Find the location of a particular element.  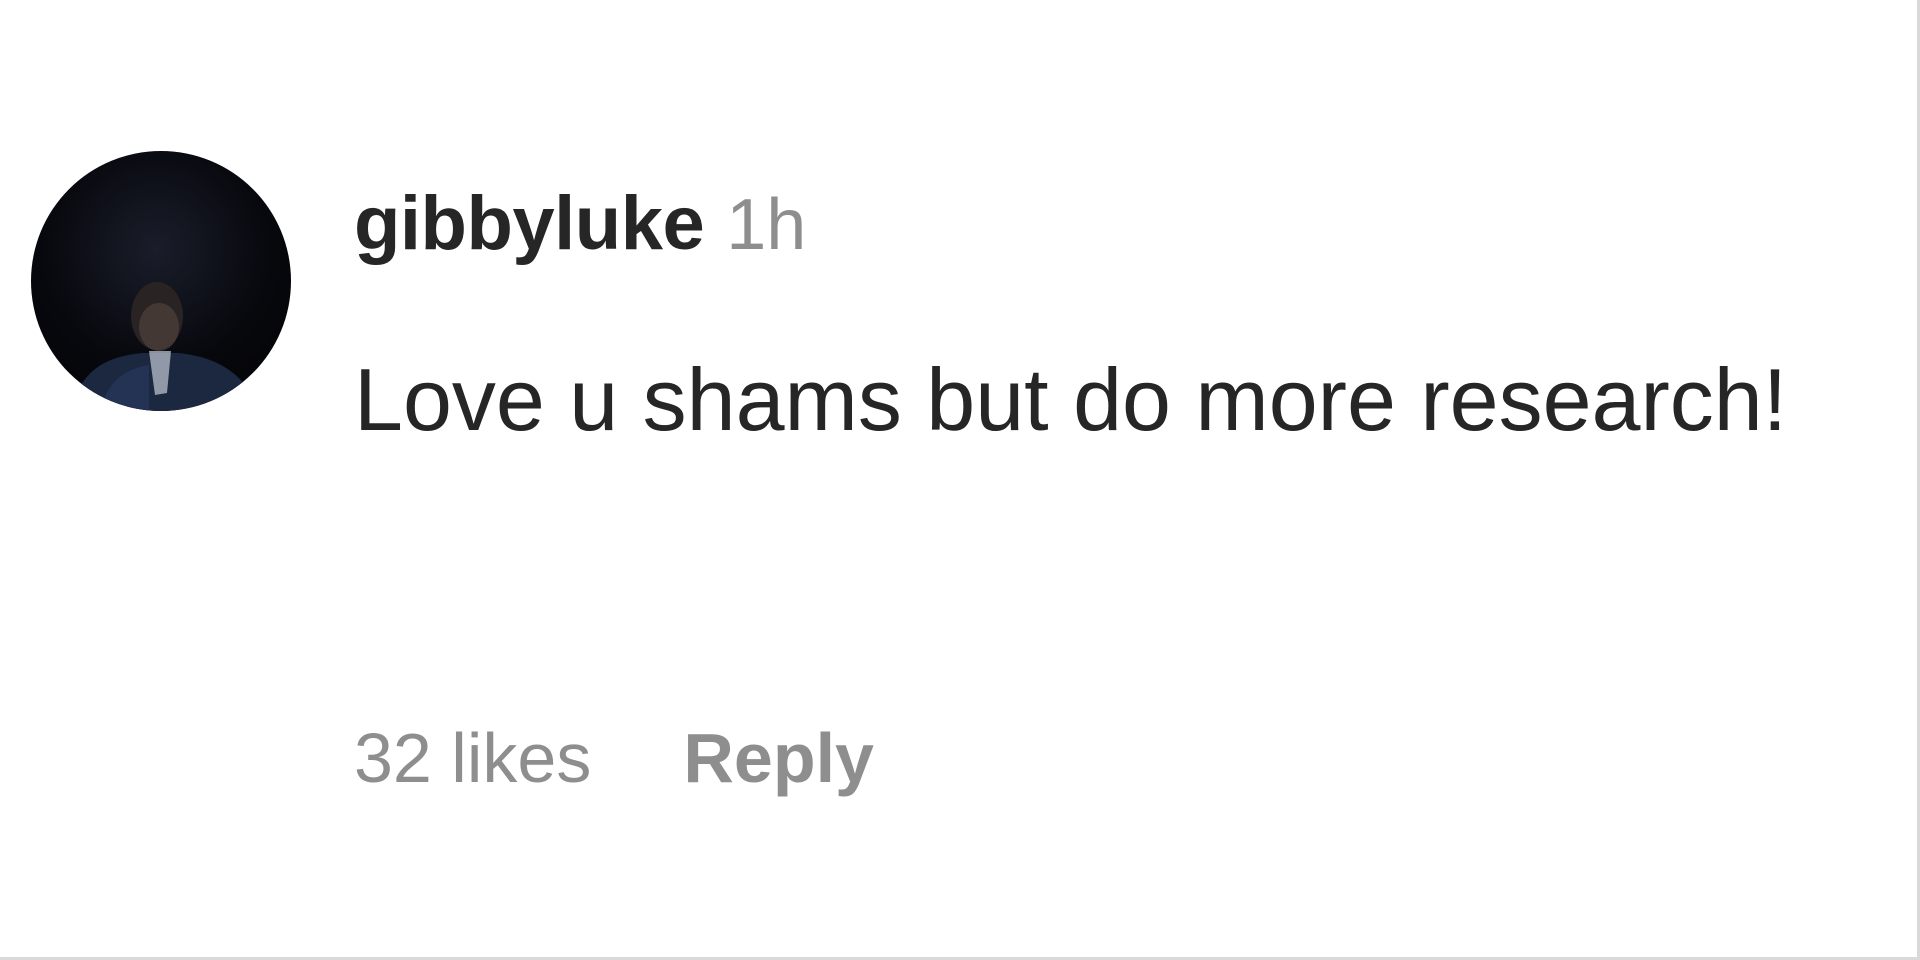

likes-count-button: 32 likes is located at coordinates (472, 758).